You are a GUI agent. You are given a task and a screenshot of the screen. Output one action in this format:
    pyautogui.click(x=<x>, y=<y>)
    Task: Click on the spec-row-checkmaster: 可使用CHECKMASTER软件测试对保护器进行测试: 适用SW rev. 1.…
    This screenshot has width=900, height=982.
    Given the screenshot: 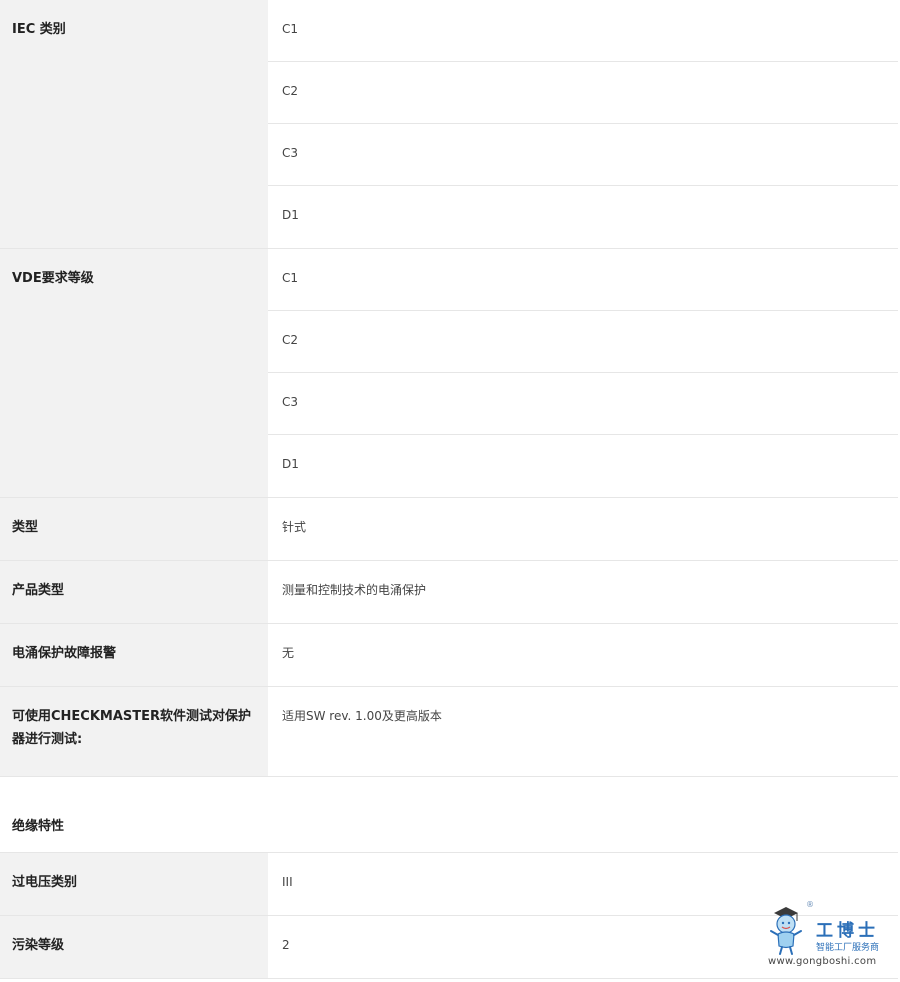 What is the action you would take?
    pyautogui.click(x=449, y=732)
    